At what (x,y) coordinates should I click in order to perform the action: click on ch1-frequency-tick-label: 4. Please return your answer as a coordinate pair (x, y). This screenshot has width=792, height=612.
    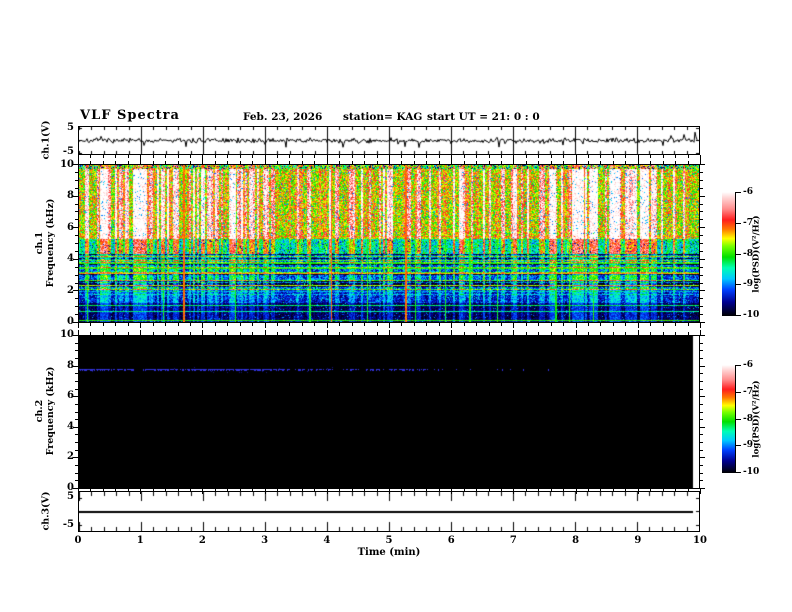
    Looking at the image, I should click on (70, 258).